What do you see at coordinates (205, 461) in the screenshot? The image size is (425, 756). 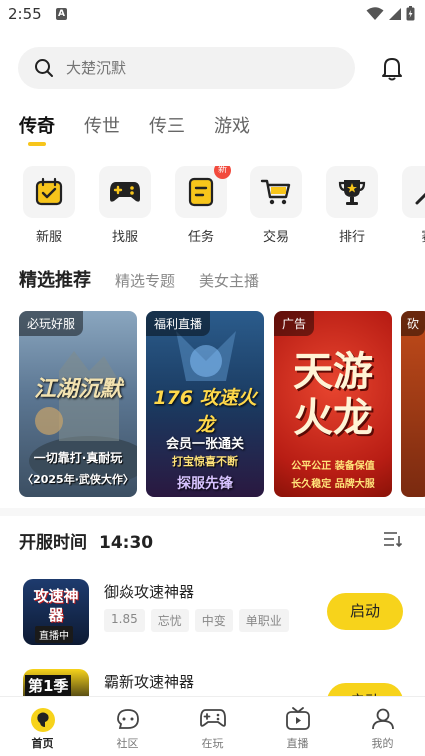 I see `card-footer: 打宝惊喜不断` at bounding box center [205, 461].